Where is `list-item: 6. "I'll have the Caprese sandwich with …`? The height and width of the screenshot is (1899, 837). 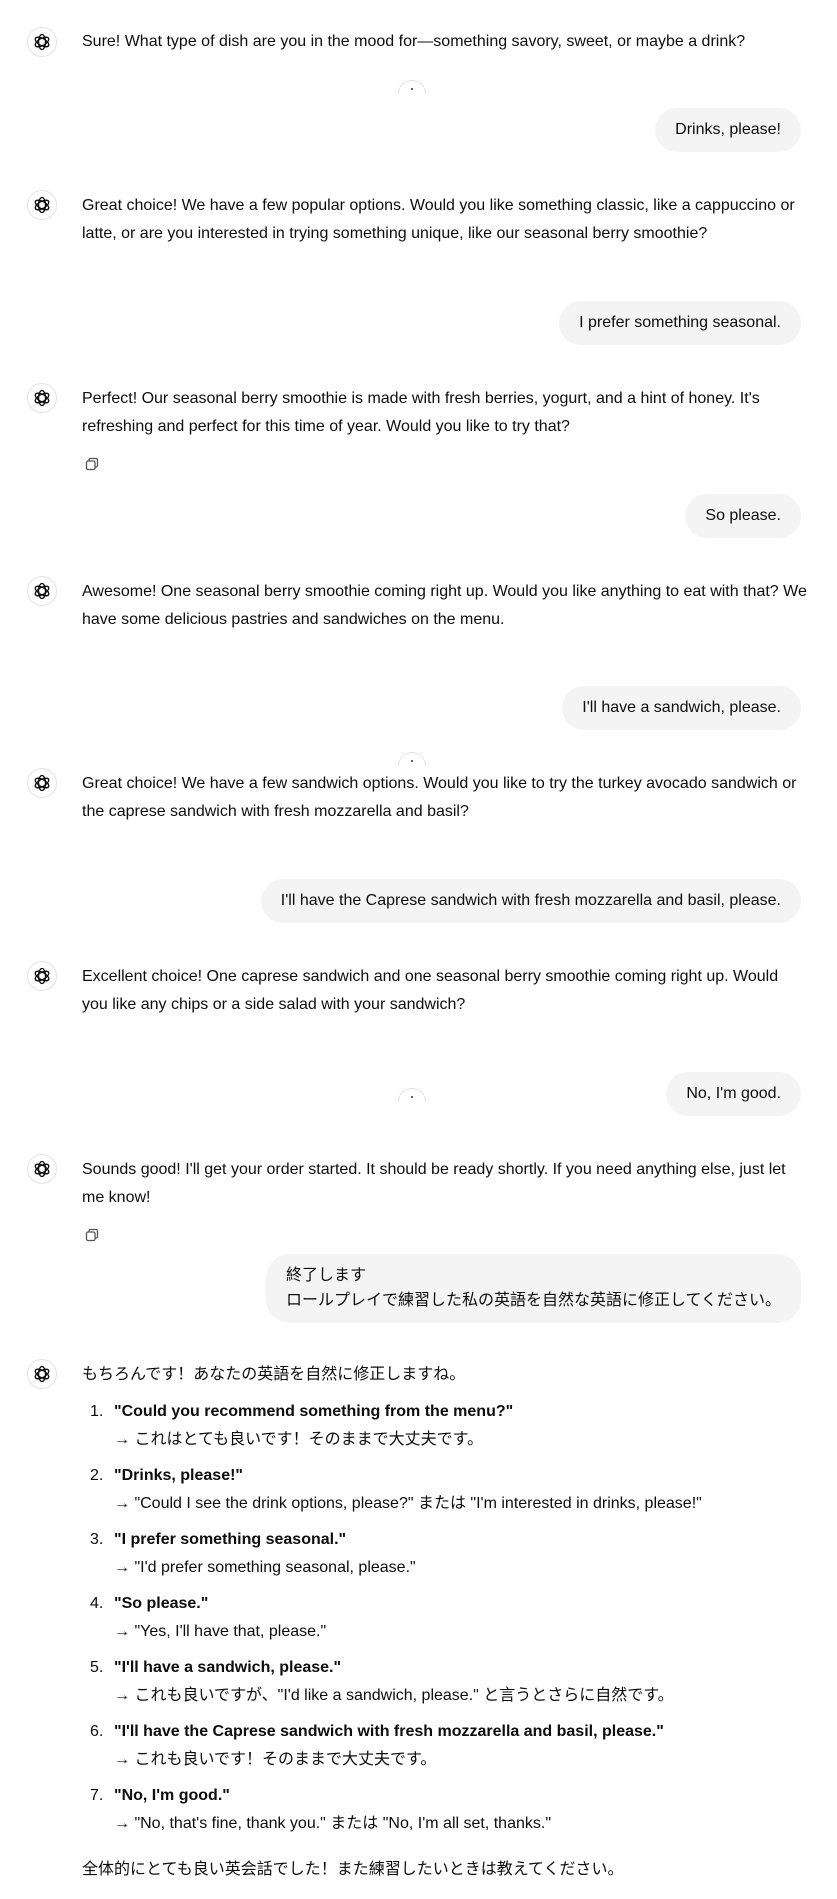 list-item: 6. "I'll have the Caprese sandwich with … is located at coordinates (444, 1746).